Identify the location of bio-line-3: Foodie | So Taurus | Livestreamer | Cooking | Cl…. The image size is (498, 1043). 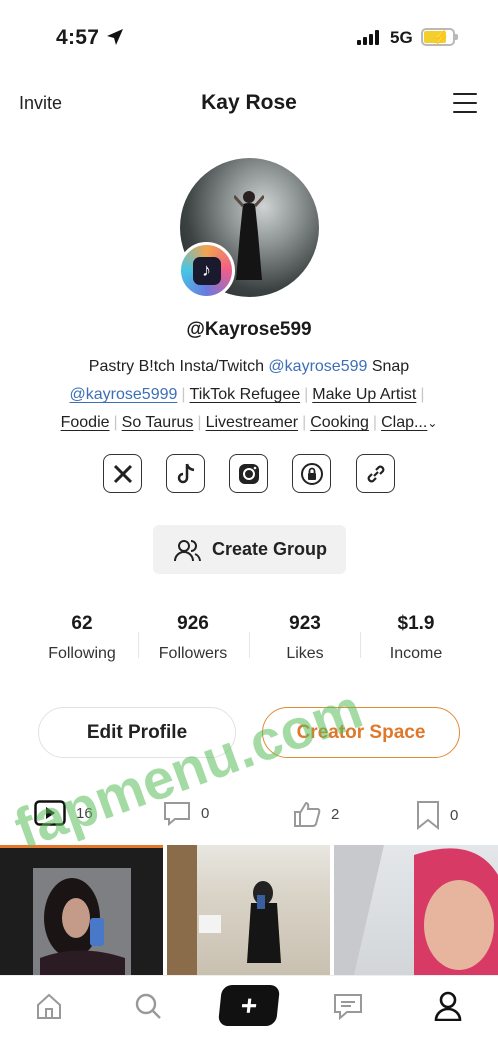
(249, 422).